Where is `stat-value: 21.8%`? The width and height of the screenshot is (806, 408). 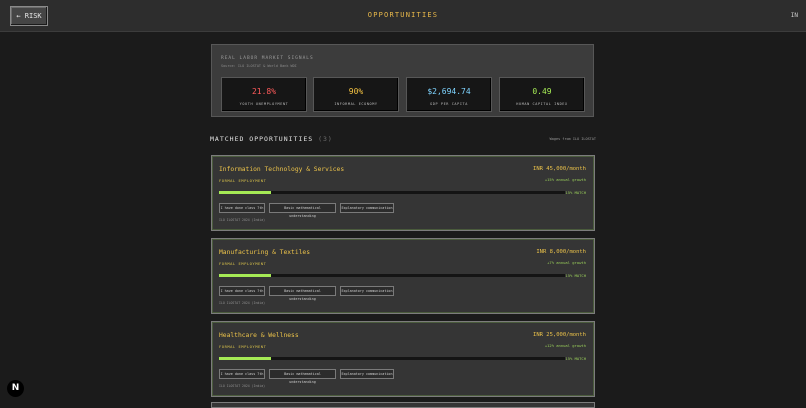 stat-value: 21.8% is located at coordinates (264, 91).